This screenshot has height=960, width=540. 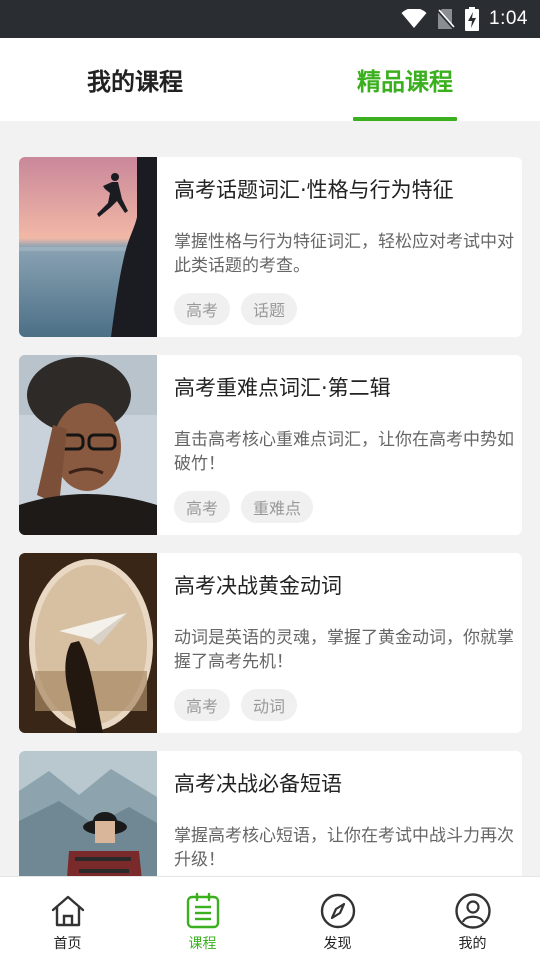 I want to click on course-tags: 高考 重难点, so click(x=244, y=507).